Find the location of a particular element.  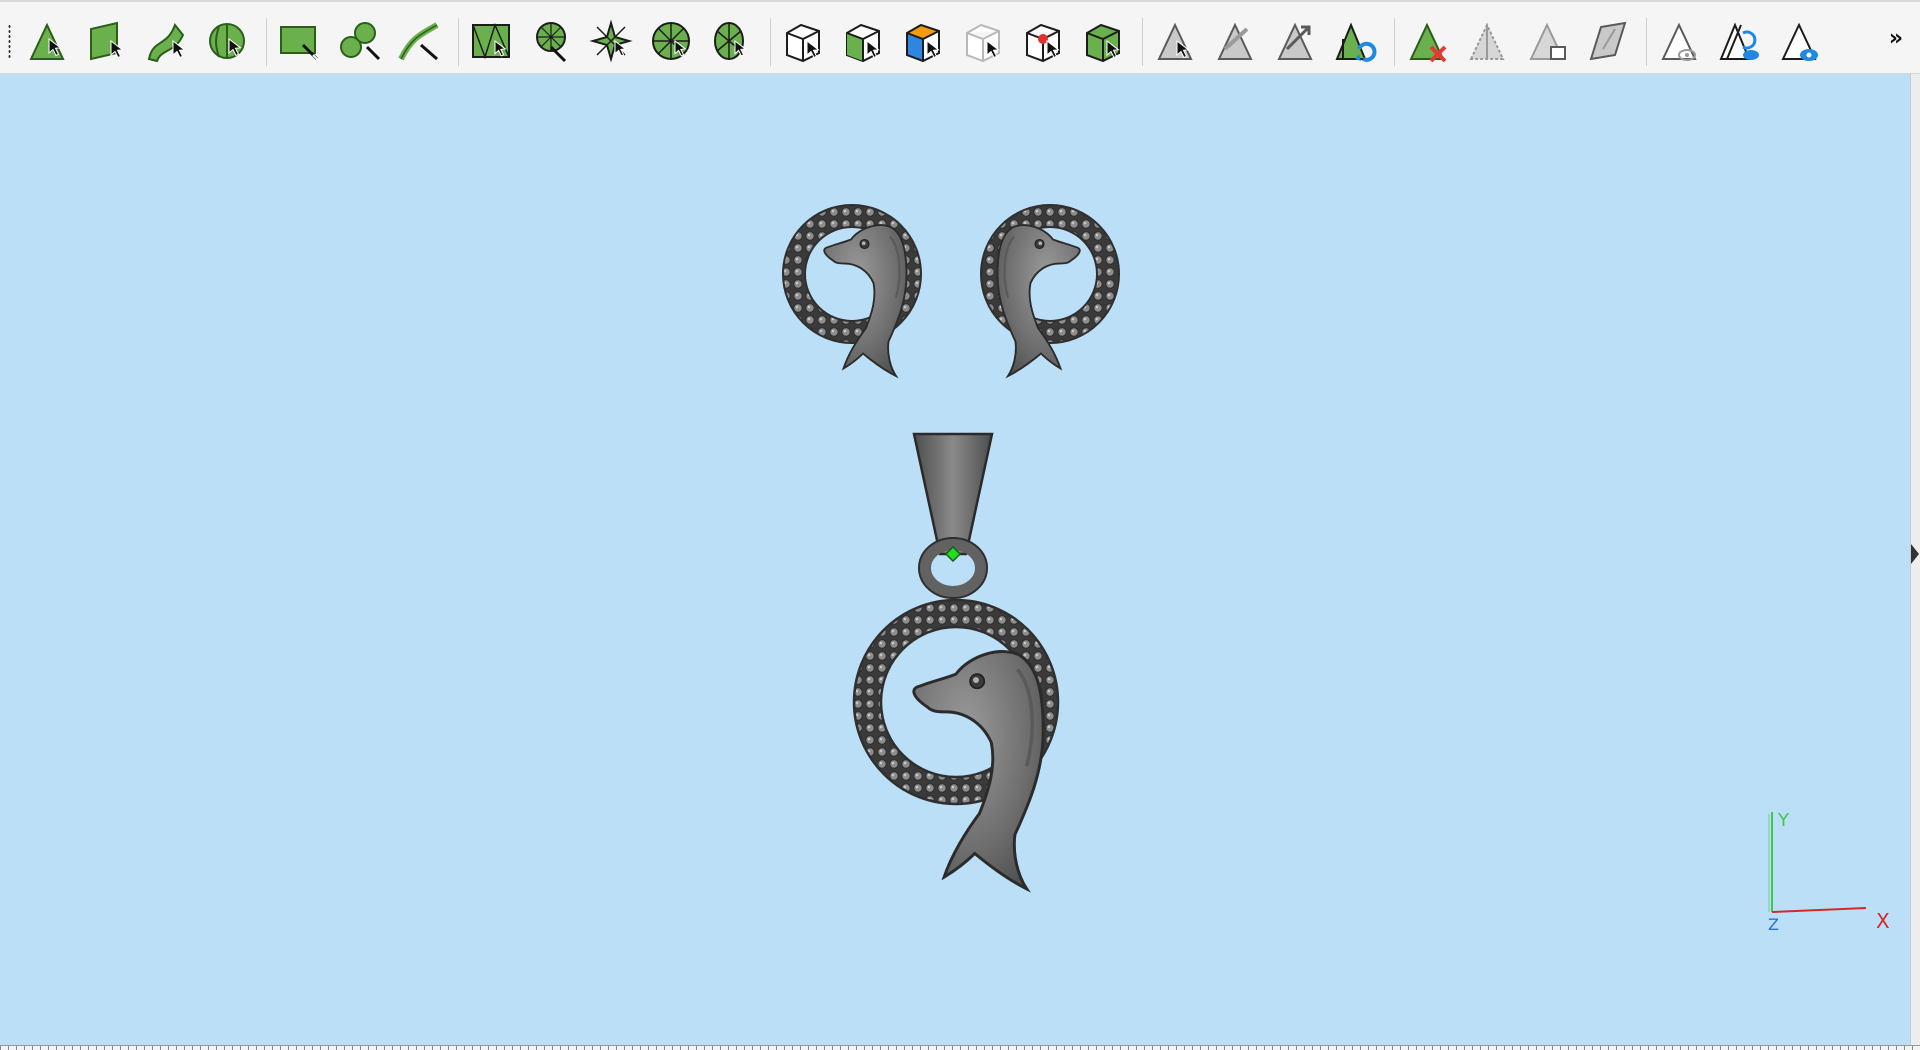

select-path-button is located at coordinates (420, 42).